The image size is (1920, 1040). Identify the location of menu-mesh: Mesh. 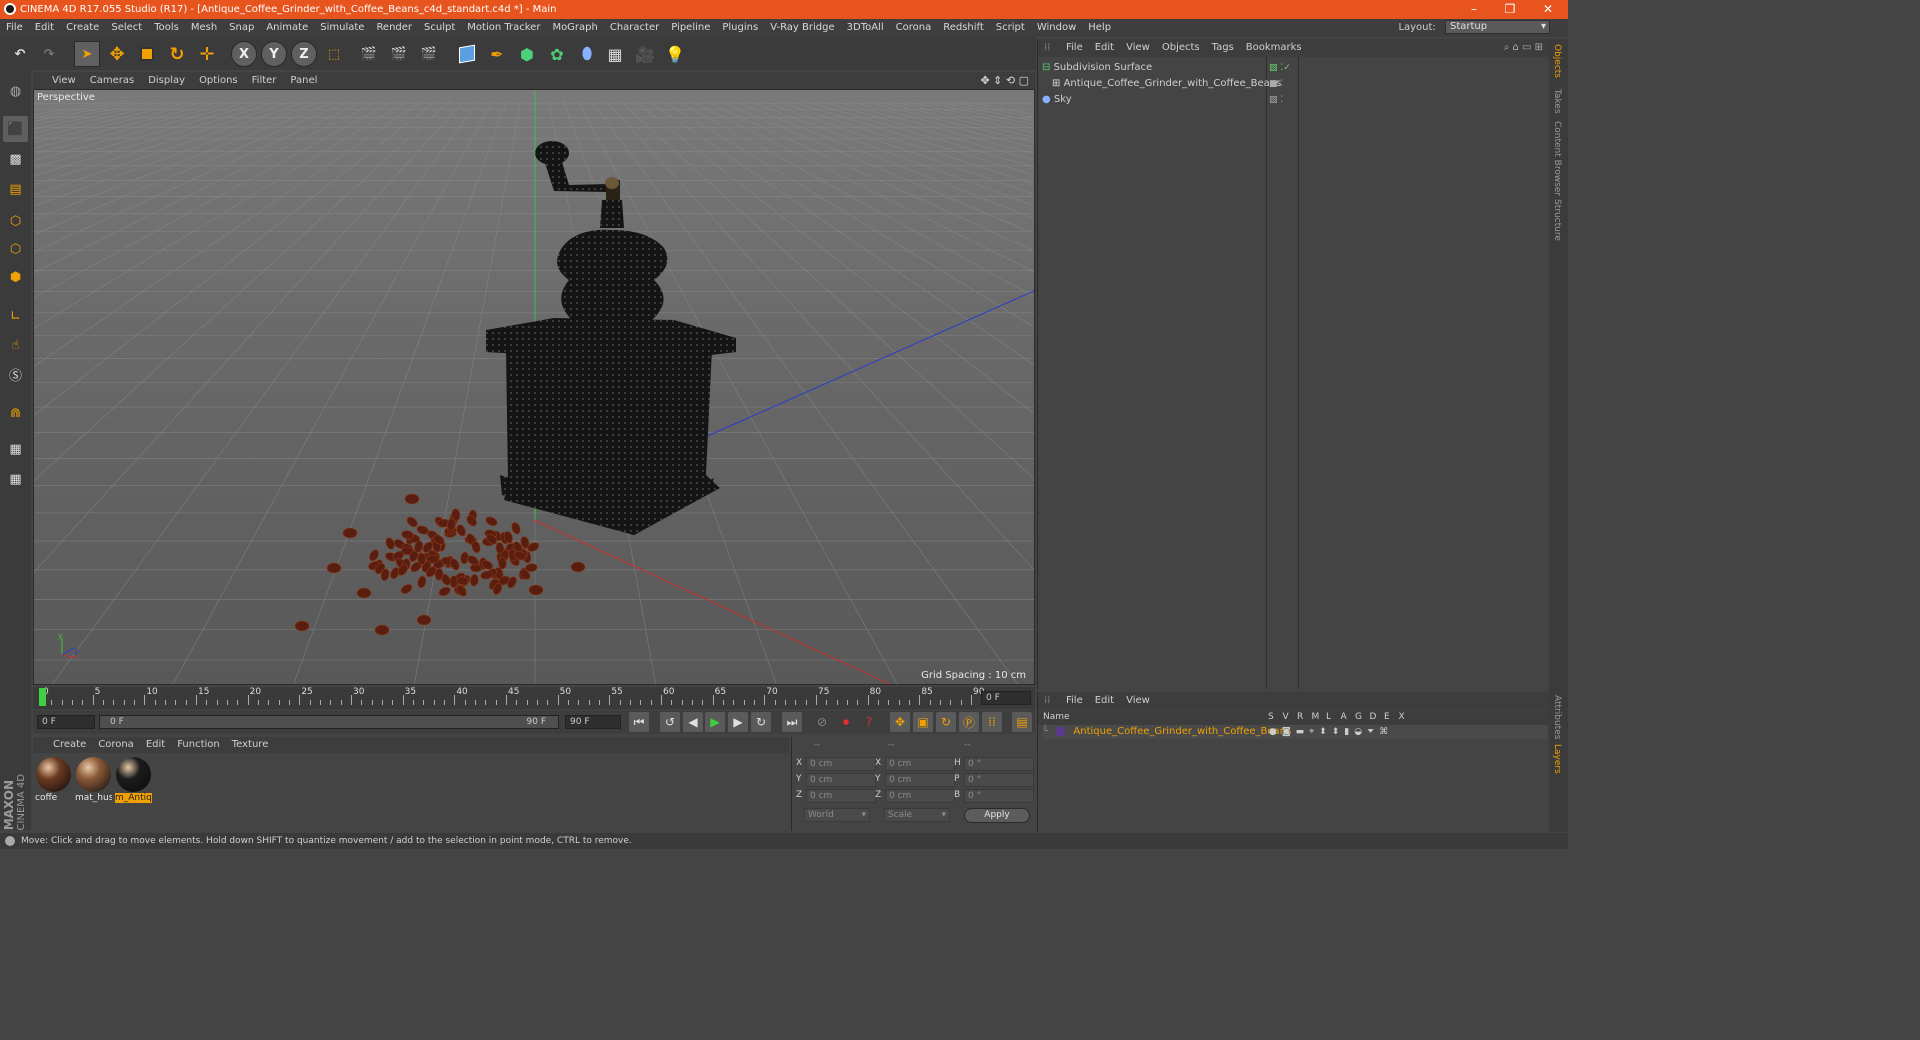
(204, 28).